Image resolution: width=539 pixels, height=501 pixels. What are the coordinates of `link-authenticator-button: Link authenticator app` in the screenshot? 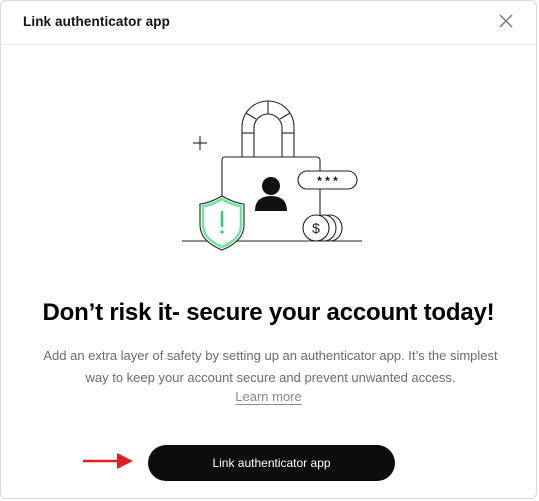 It's located at (271, 463).